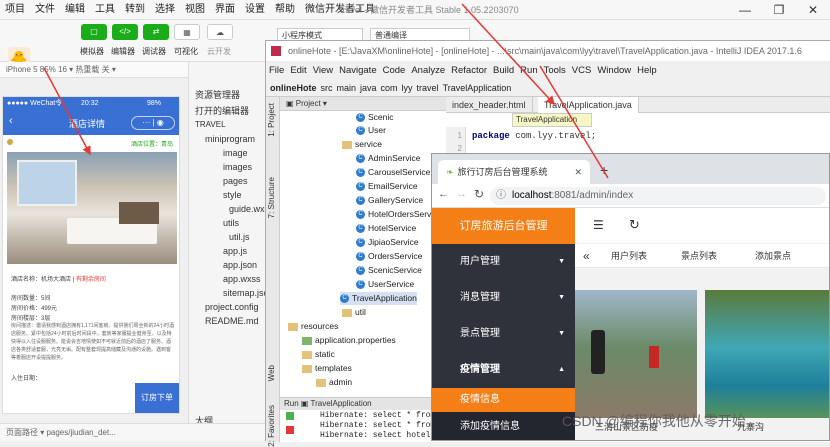 The height and width of the screenshot is (447, 830). I want to click on arrow-to-intellij, so click(508, 54).